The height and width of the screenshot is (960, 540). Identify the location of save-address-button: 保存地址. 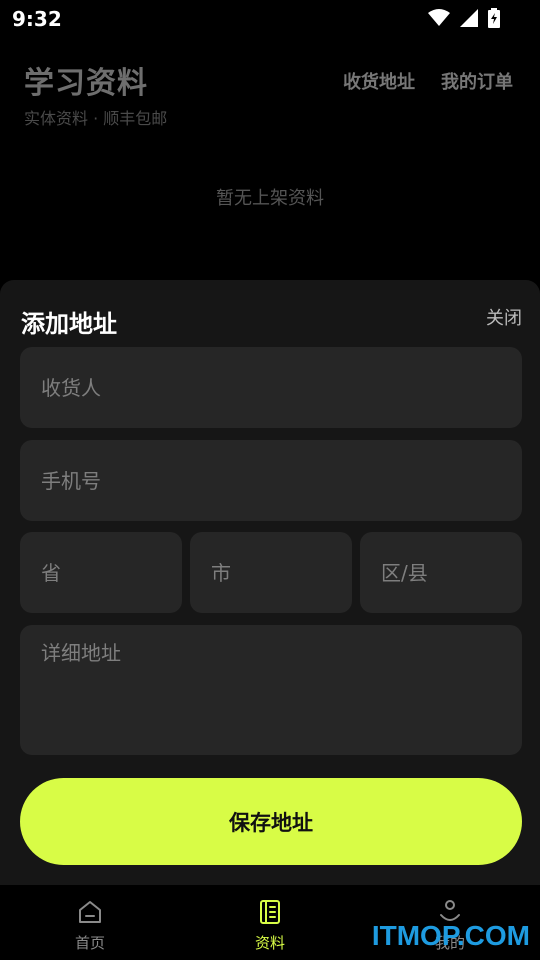
(271, 821).